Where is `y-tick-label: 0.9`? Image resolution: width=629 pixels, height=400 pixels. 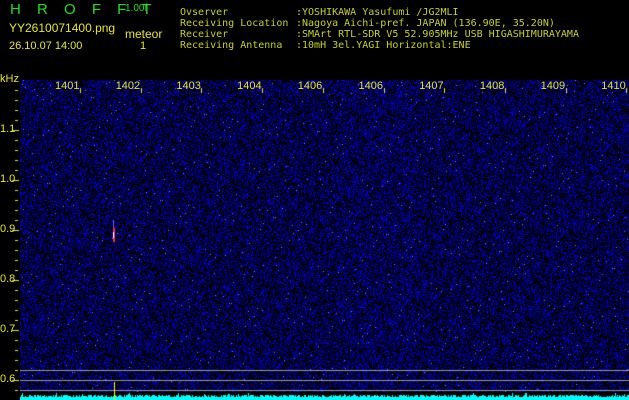 y-tick-label: 0.9 is located at coordinates (8, 229).